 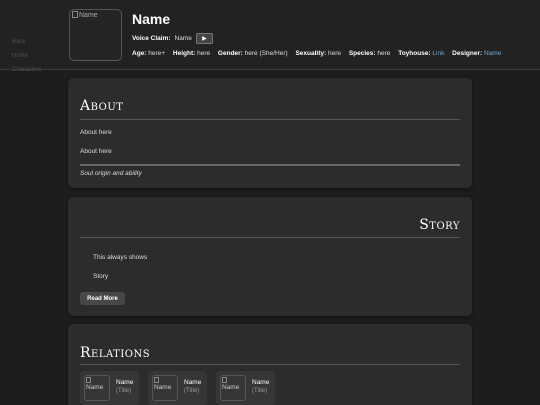 I want to click on stat-label: Gender:, so click(x=230, y=53).